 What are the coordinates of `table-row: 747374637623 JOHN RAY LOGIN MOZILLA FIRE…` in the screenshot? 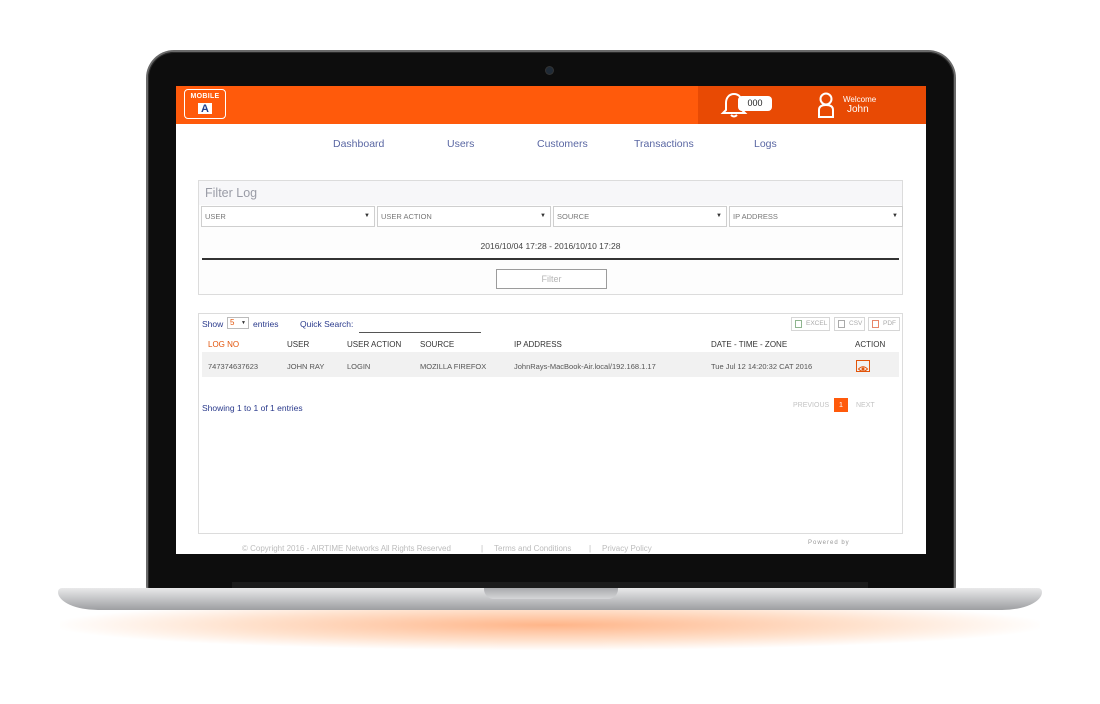 It's located at (550, 364).